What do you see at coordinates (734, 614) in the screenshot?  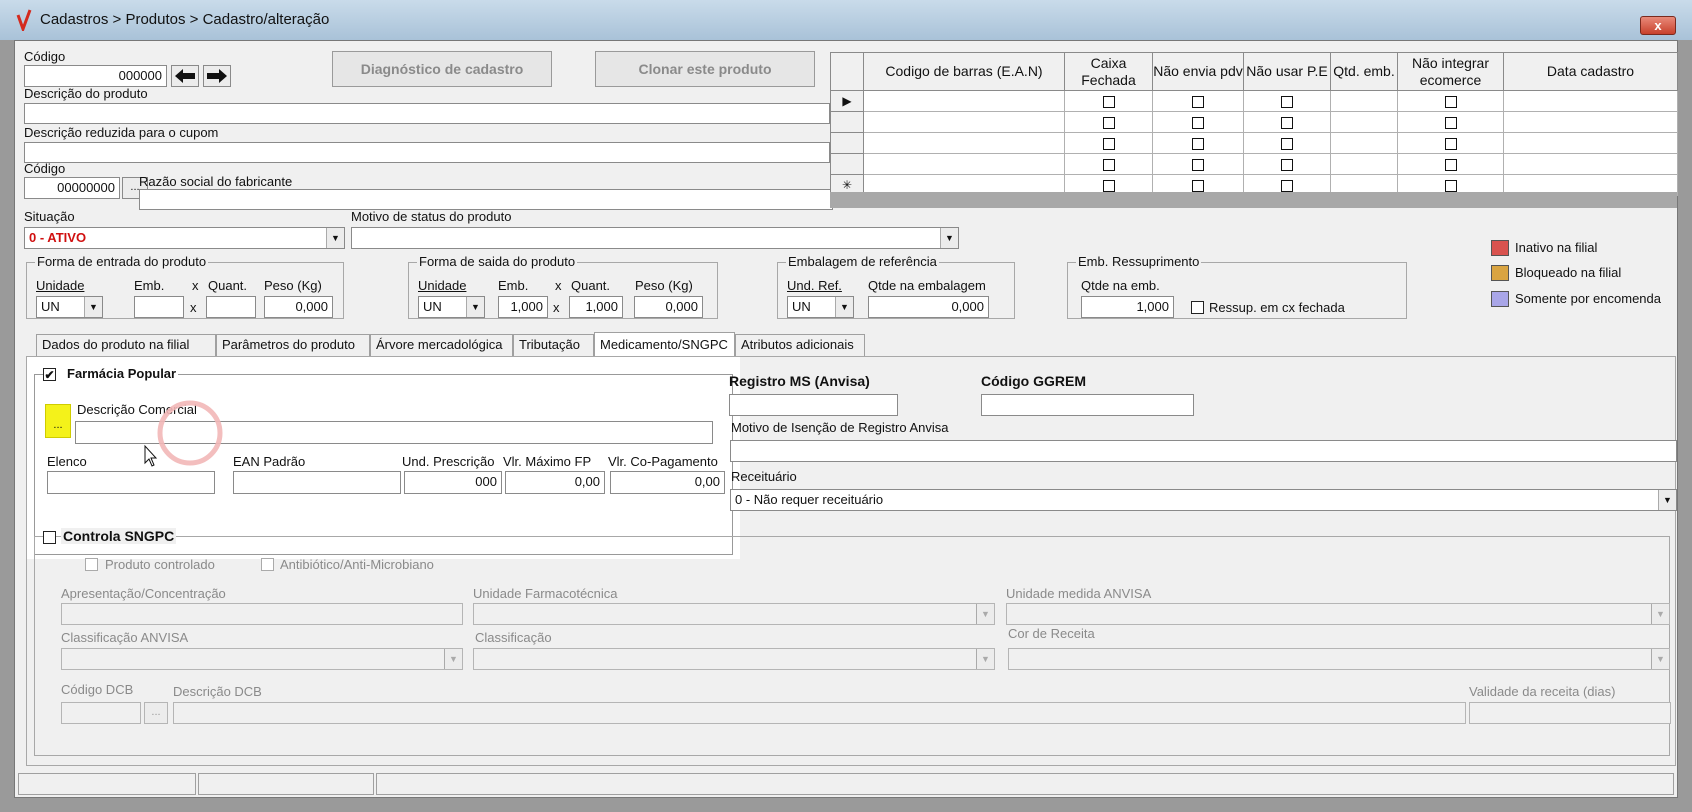 I see `unidade-farmacotecnica-select: ▼` at bounding box center [734, 614].